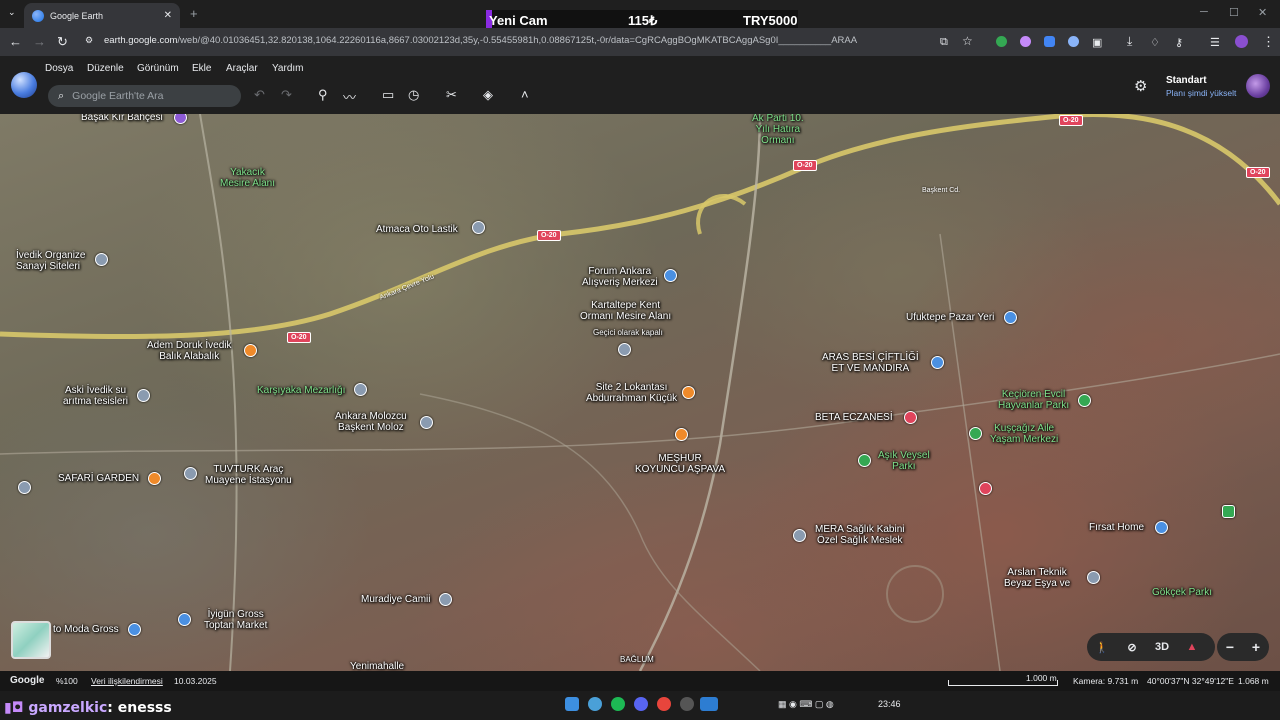 This screenshot has height=720, width=1280. Describe the element at coordinates (860, 535) in the screenshot. I see `poi-label: MERA Sağlık Kabini Özel Sağlık Meslek` at that location.